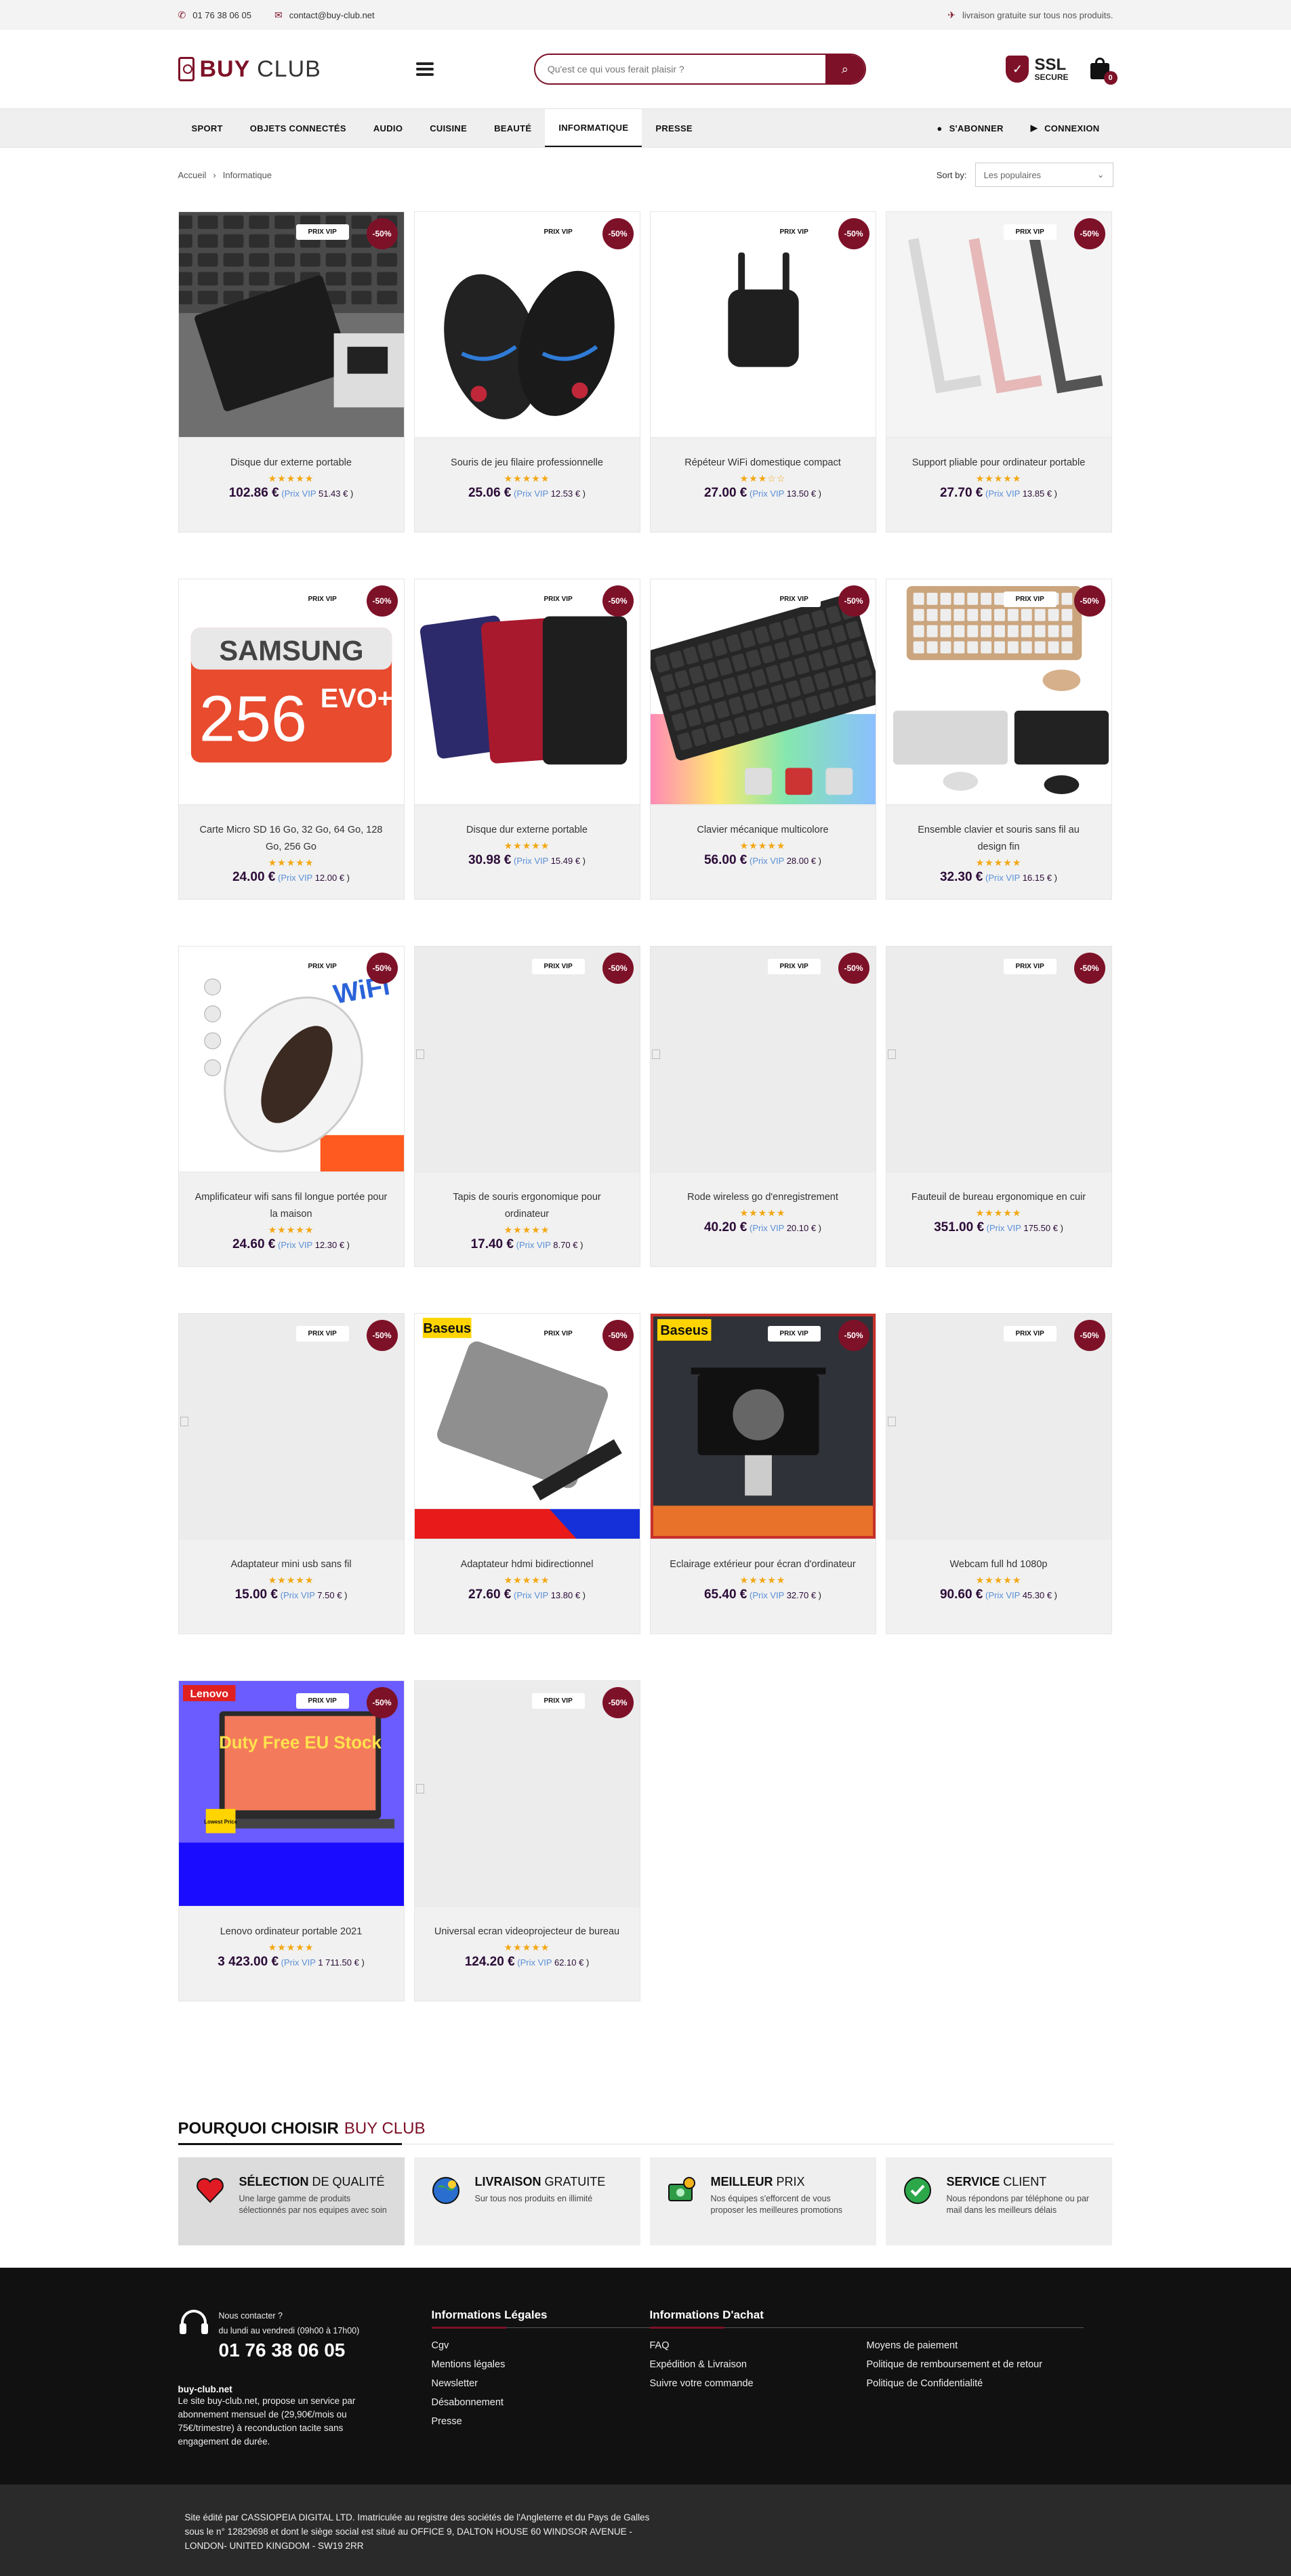 The image size is (1291, 2576). Describe the element at coordinates (249, 69) in the screenshot. I see `site-logo: BUY CLUB` at that location.